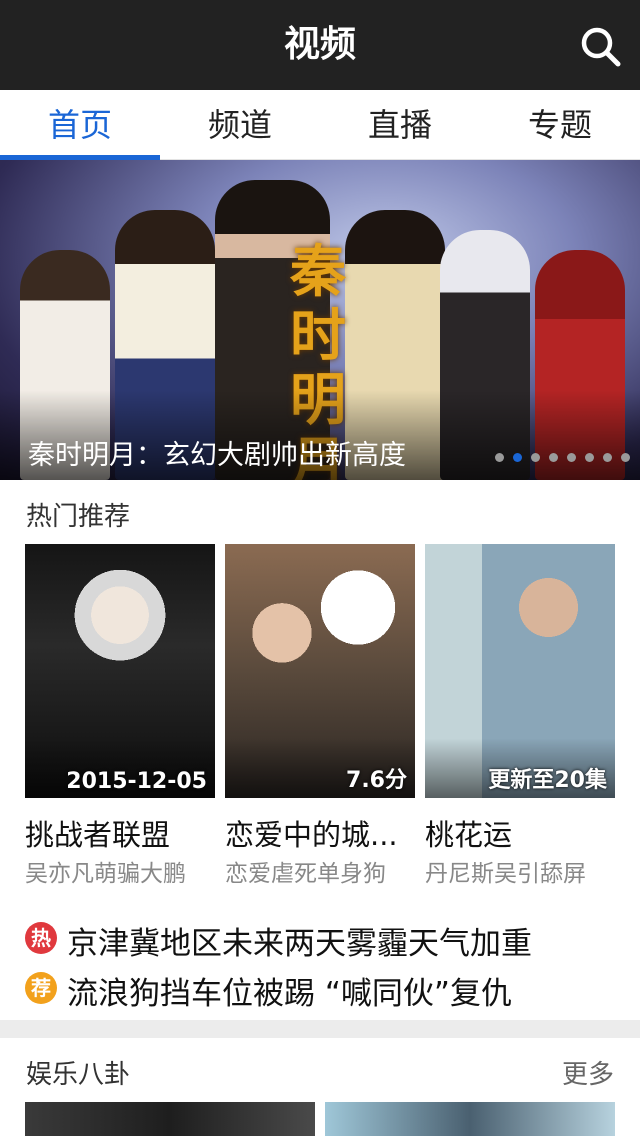 The width and height of the screenshot is (640, 1136). What do you see at coordinates (240, 125) in the screenshot?
I see `tab-channels: 频道` at bounding box center [240, 125].